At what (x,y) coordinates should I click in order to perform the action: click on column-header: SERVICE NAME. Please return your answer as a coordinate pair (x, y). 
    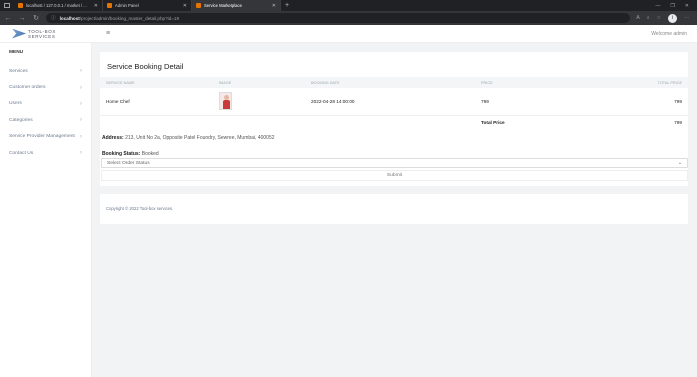
    Looking at the image, I should click on (120, 82).